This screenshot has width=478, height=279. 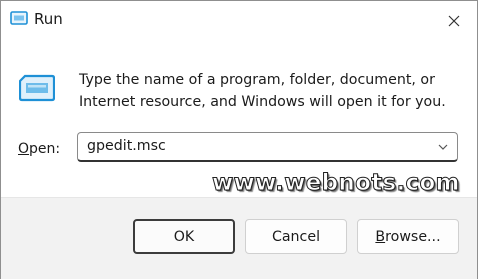 I want to click on chevron-down-icon, so click(x=443, y=147).